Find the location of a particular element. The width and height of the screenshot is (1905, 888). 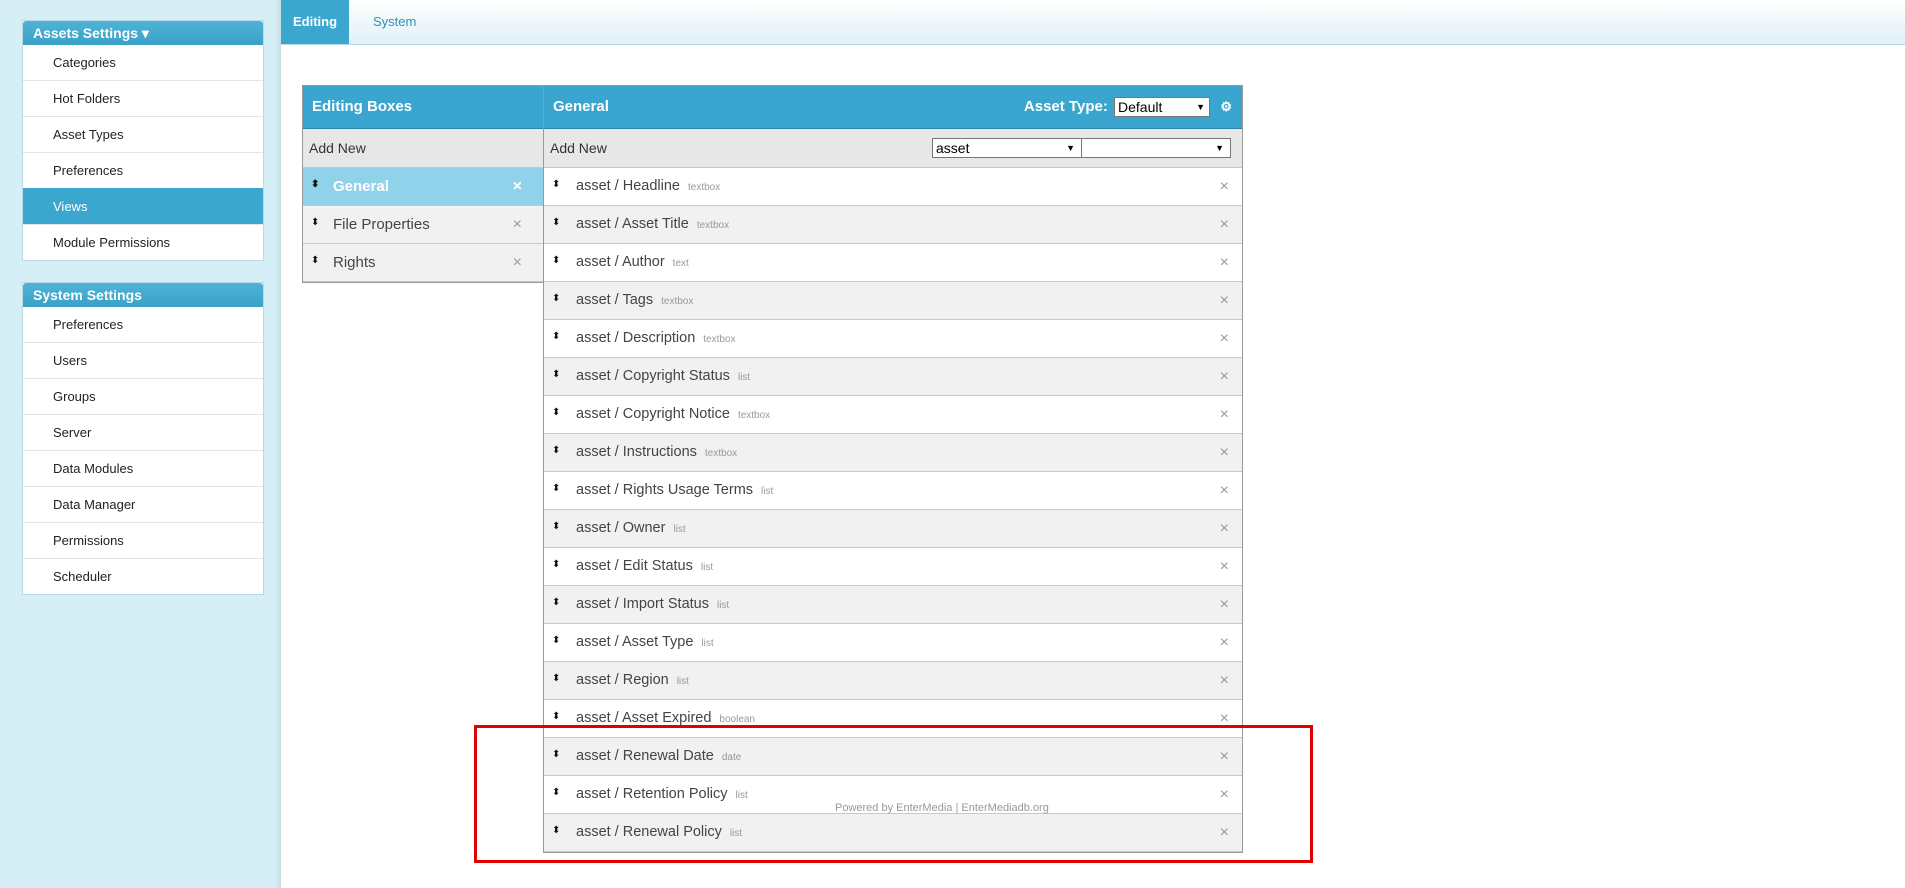

field-row: ⬍ asset / Copyright Status list × is located at coordinates (893, 377).